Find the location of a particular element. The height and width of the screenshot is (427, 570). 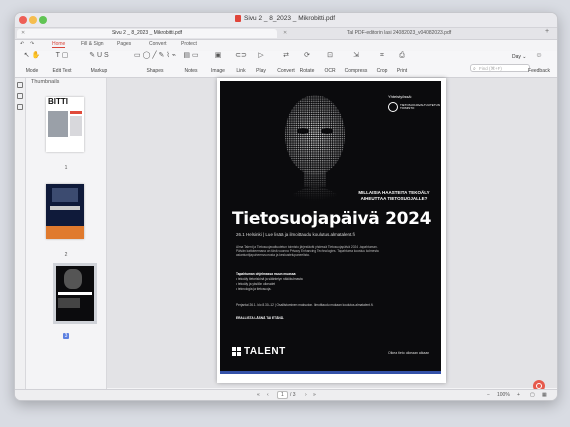

thumbnail-page-1: BITTI is located at coordinates (65, 124).